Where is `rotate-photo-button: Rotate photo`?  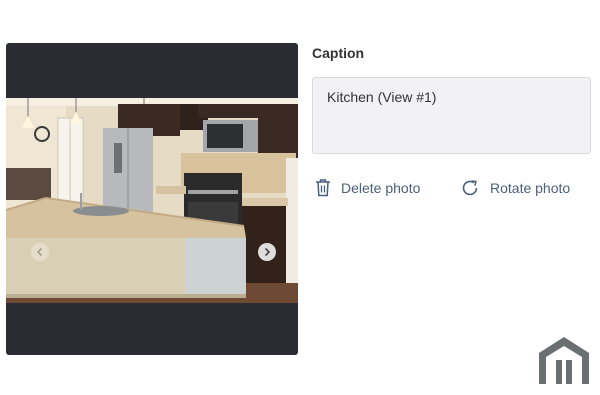 rotate-photo-button: Rotate photo is located at coordinates (515, 188).